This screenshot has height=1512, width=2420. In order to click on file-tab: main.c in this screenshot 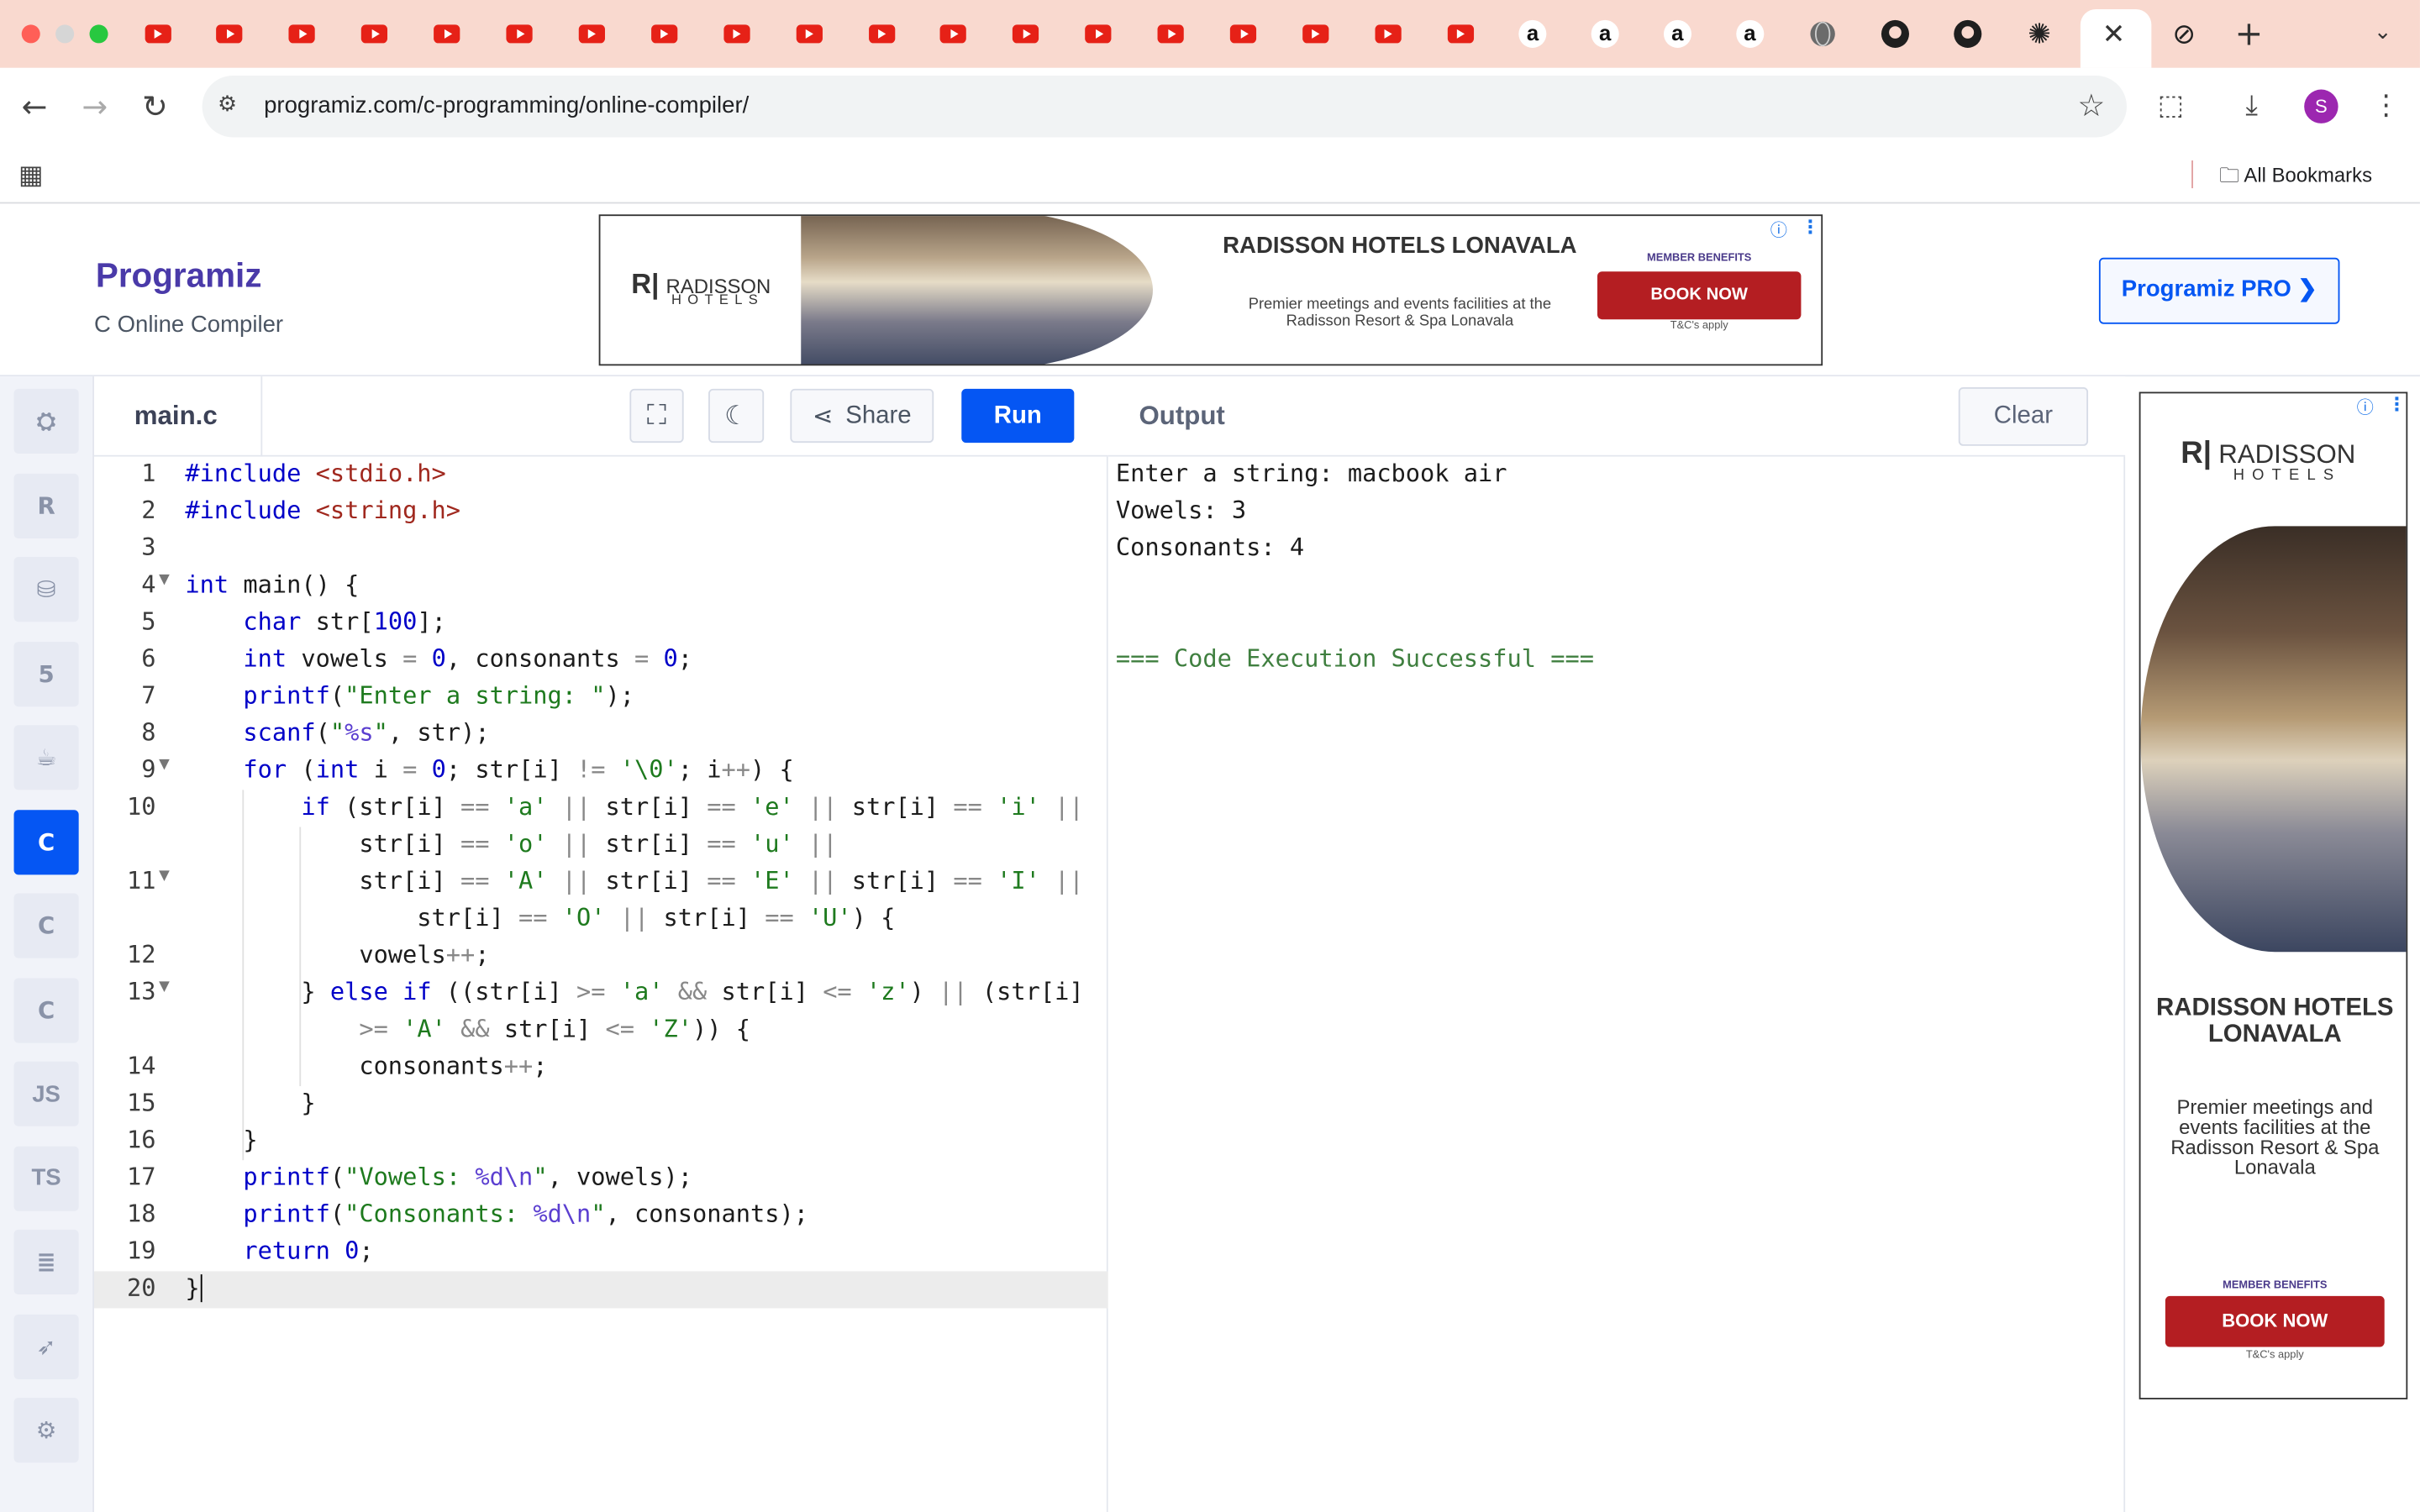, I will do `click(178, 416)`.